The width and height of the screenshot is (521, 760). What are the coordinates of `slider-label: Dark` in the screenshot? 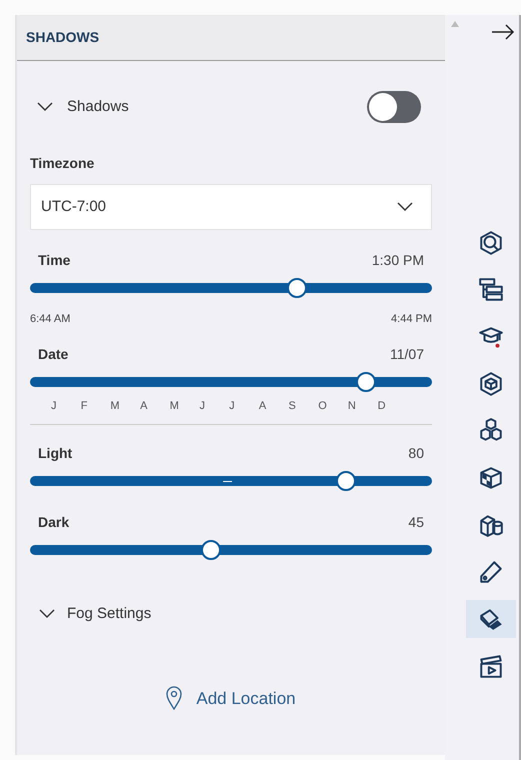 It's located at (54, 522).